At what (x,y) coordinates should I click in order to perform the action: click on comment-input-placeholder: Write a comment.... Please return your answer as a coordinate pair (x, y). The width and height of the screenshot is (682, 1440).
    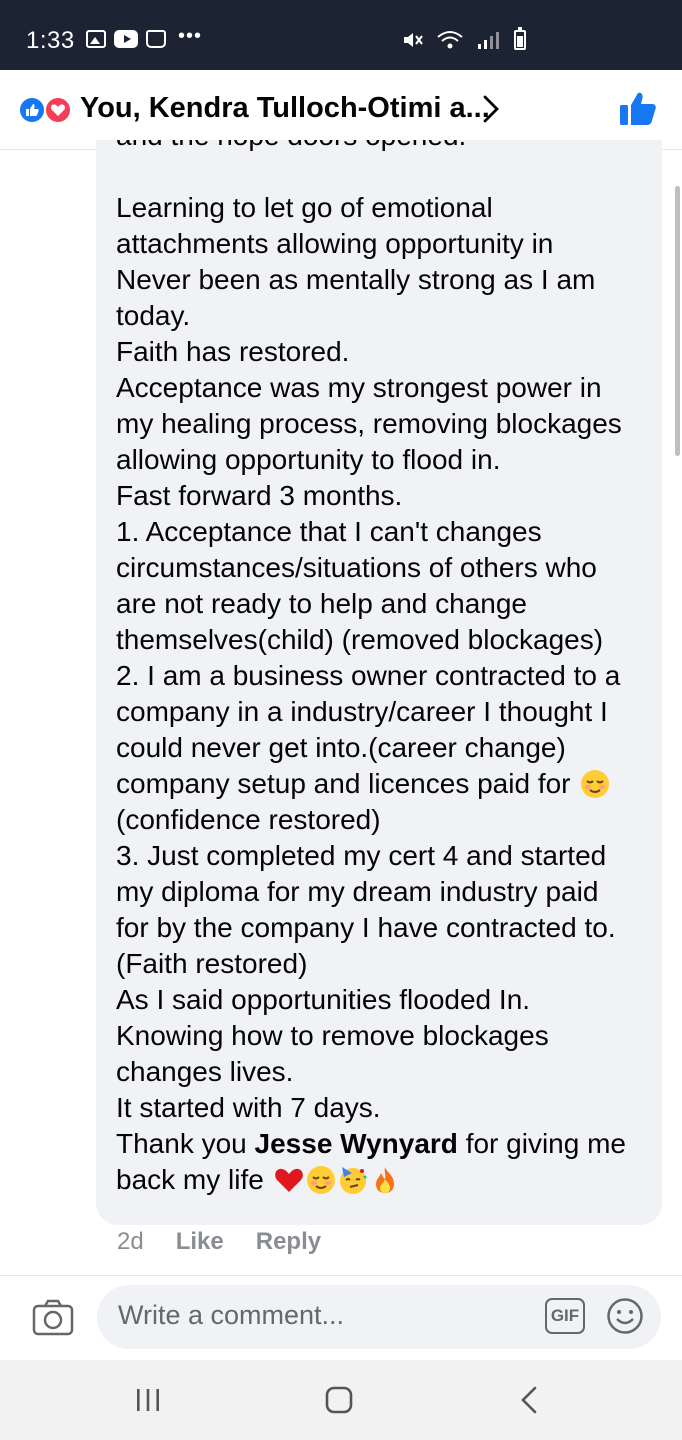
    Looking at the image, I should click on (231, 1315).